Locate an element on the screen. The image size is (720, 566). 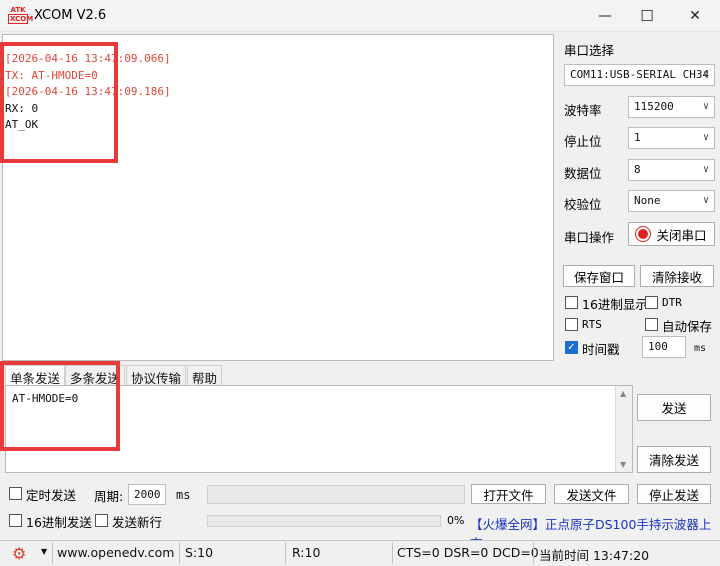
hex-send-label: 16进制发送 is located at coordinates (59, 522).